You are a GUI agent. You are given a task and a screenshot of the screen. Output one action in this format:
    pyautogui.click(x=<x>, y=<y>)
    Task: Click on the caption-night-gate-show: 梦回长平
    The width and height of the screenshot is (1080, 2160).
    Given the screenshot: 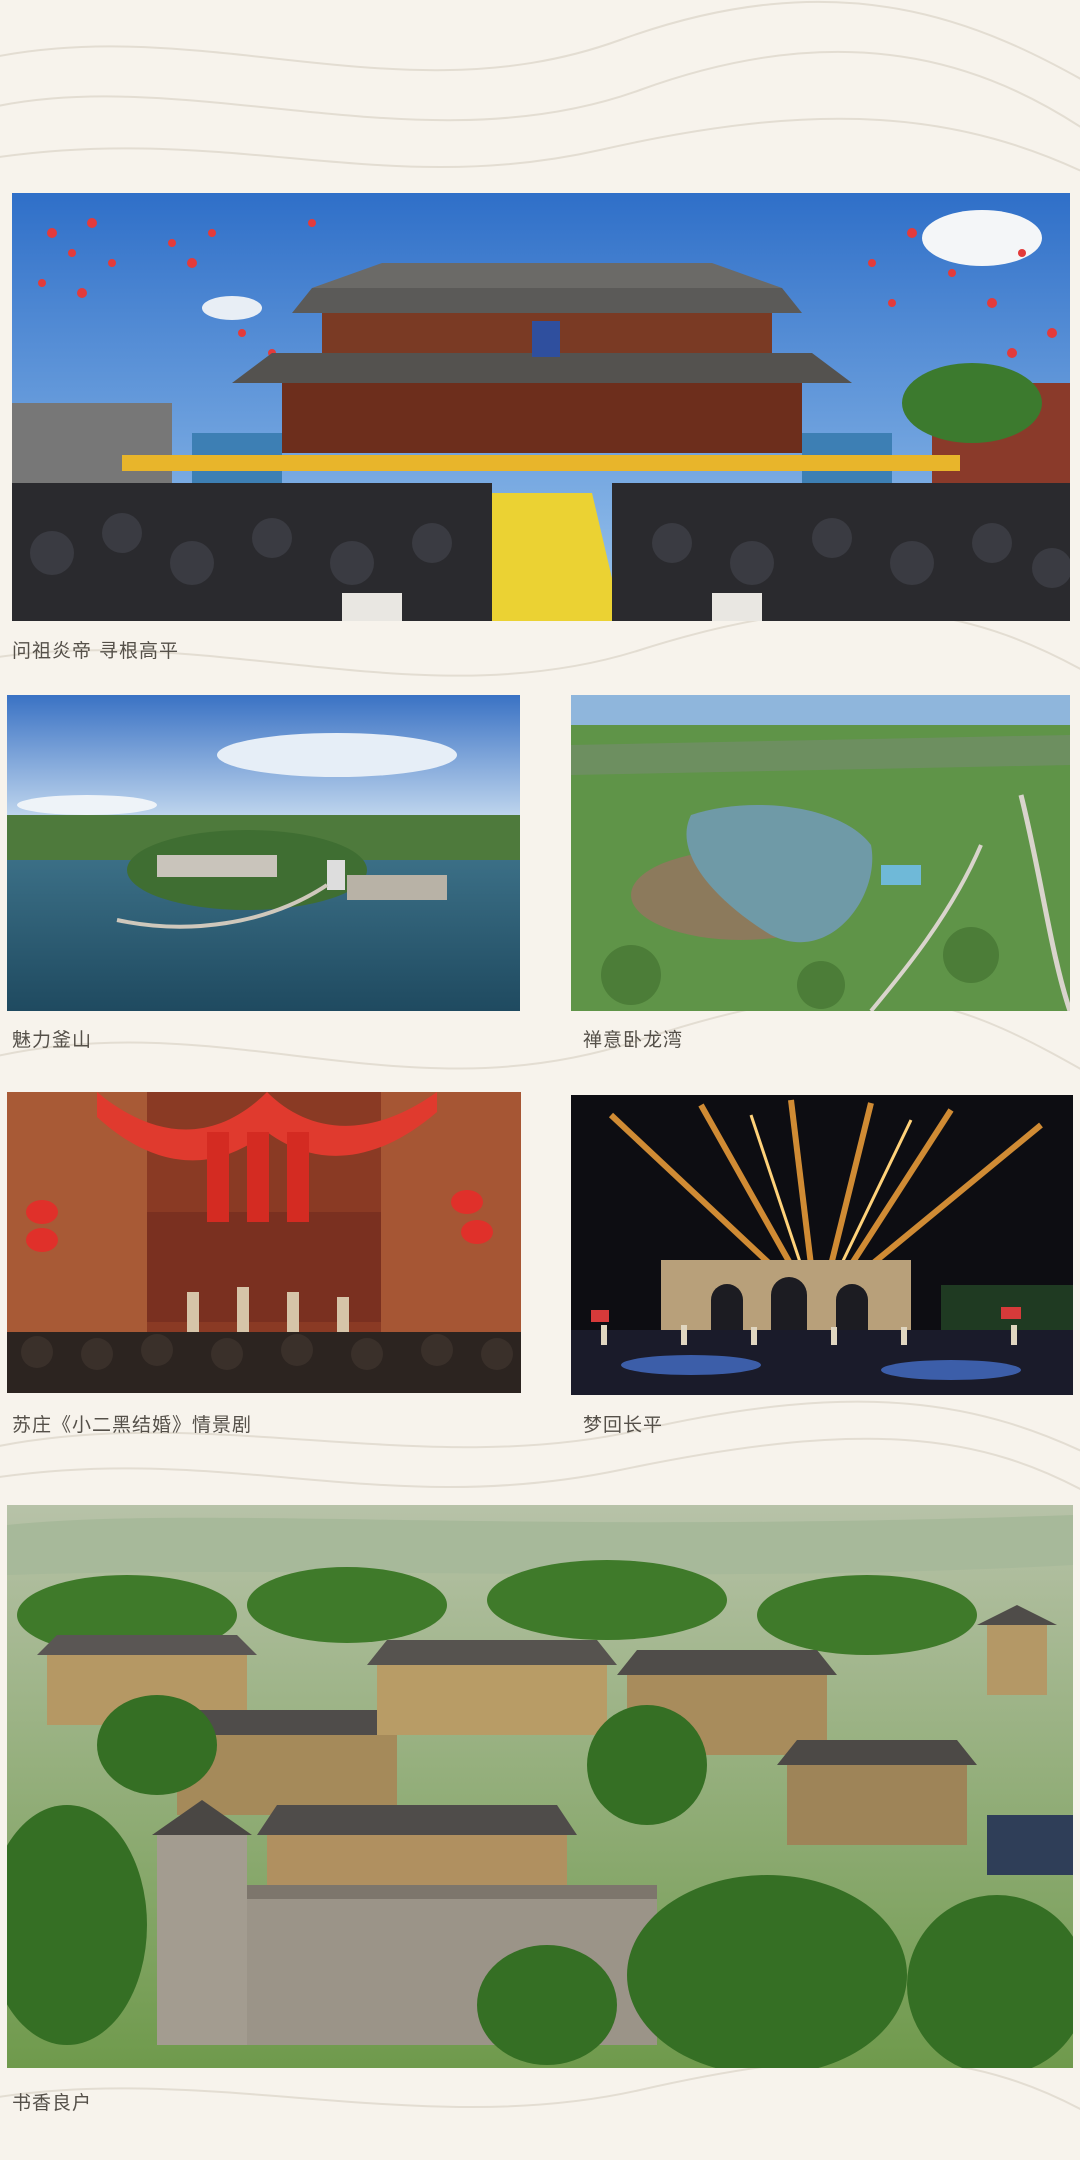 What is the action you would take?
    pyautogui.click(x=623, y=1425)
    